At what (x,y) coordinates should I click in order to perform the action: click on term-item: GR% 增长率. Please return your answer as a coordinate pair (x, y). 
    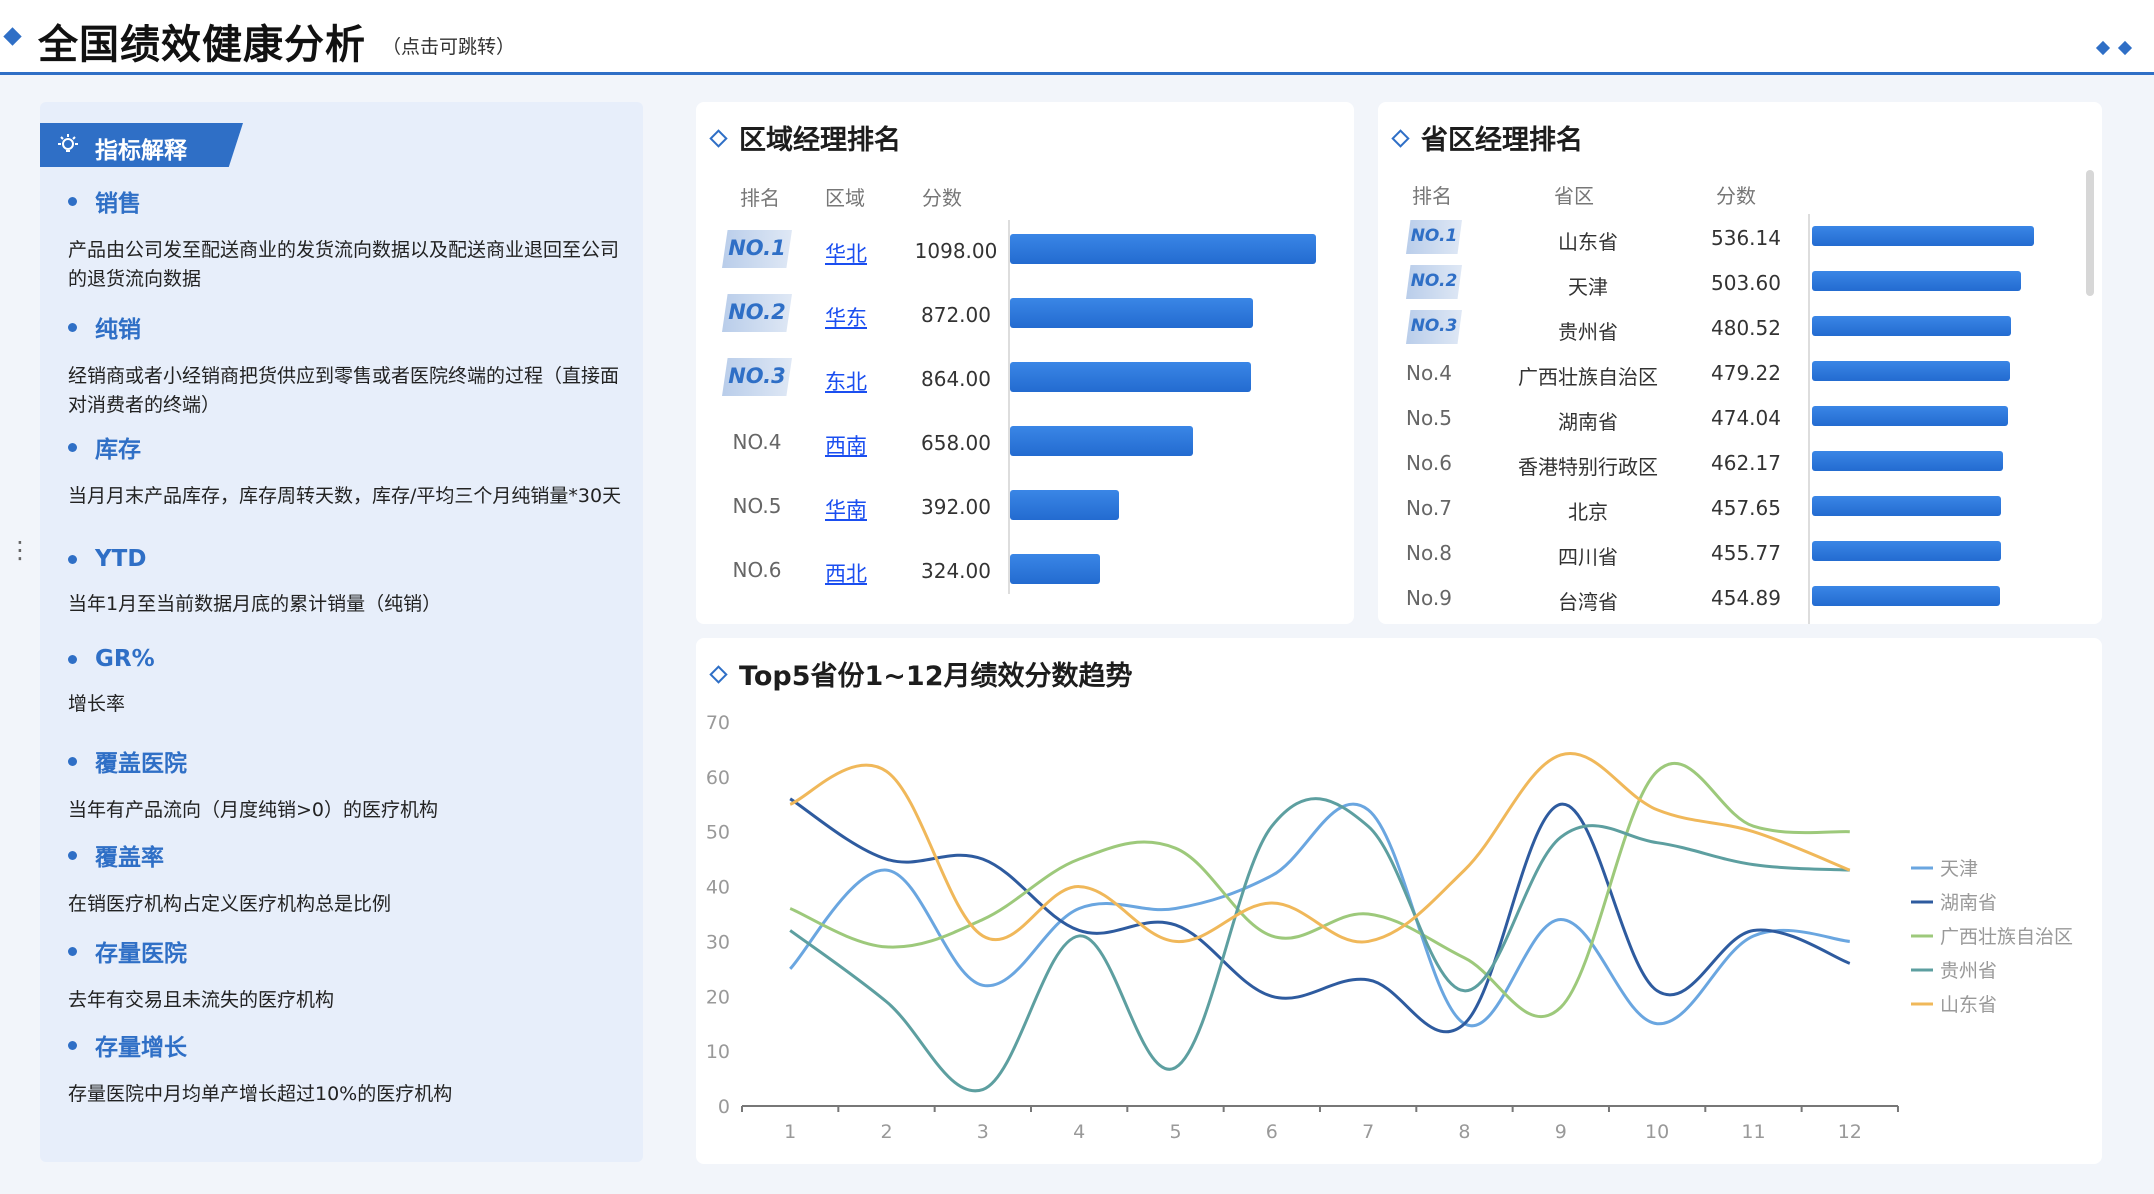
    Looking at the image, I should click on (348, 682).